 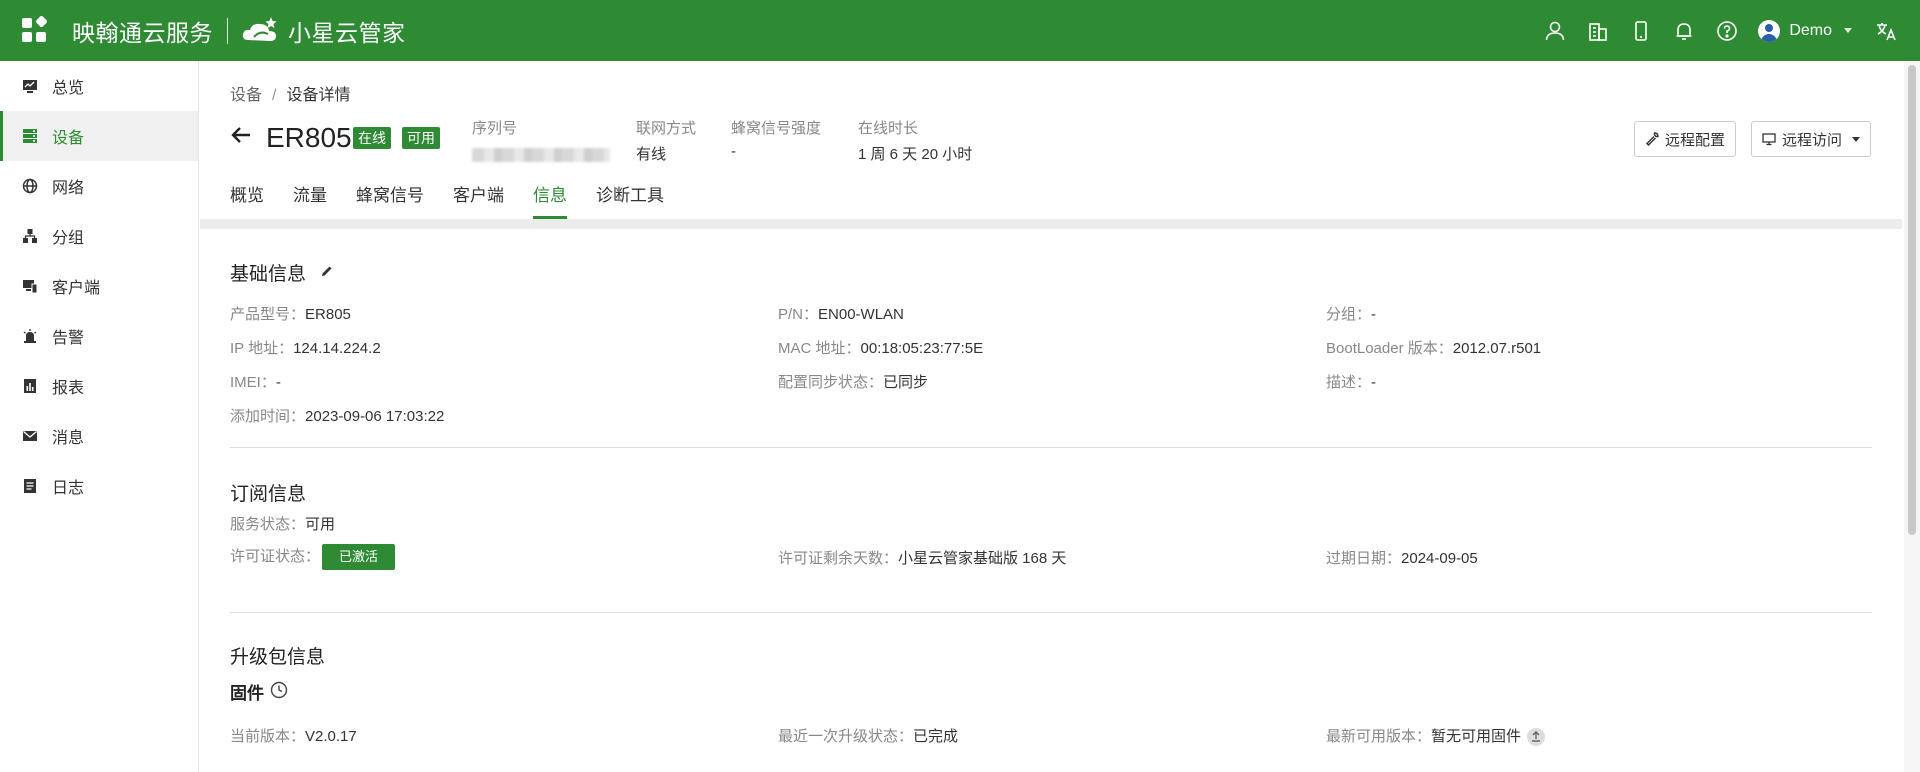 What do you see at coordinates (550, 200) in the screenshot?
I see `tab-info: 信息` at bounding box center [550, 200].